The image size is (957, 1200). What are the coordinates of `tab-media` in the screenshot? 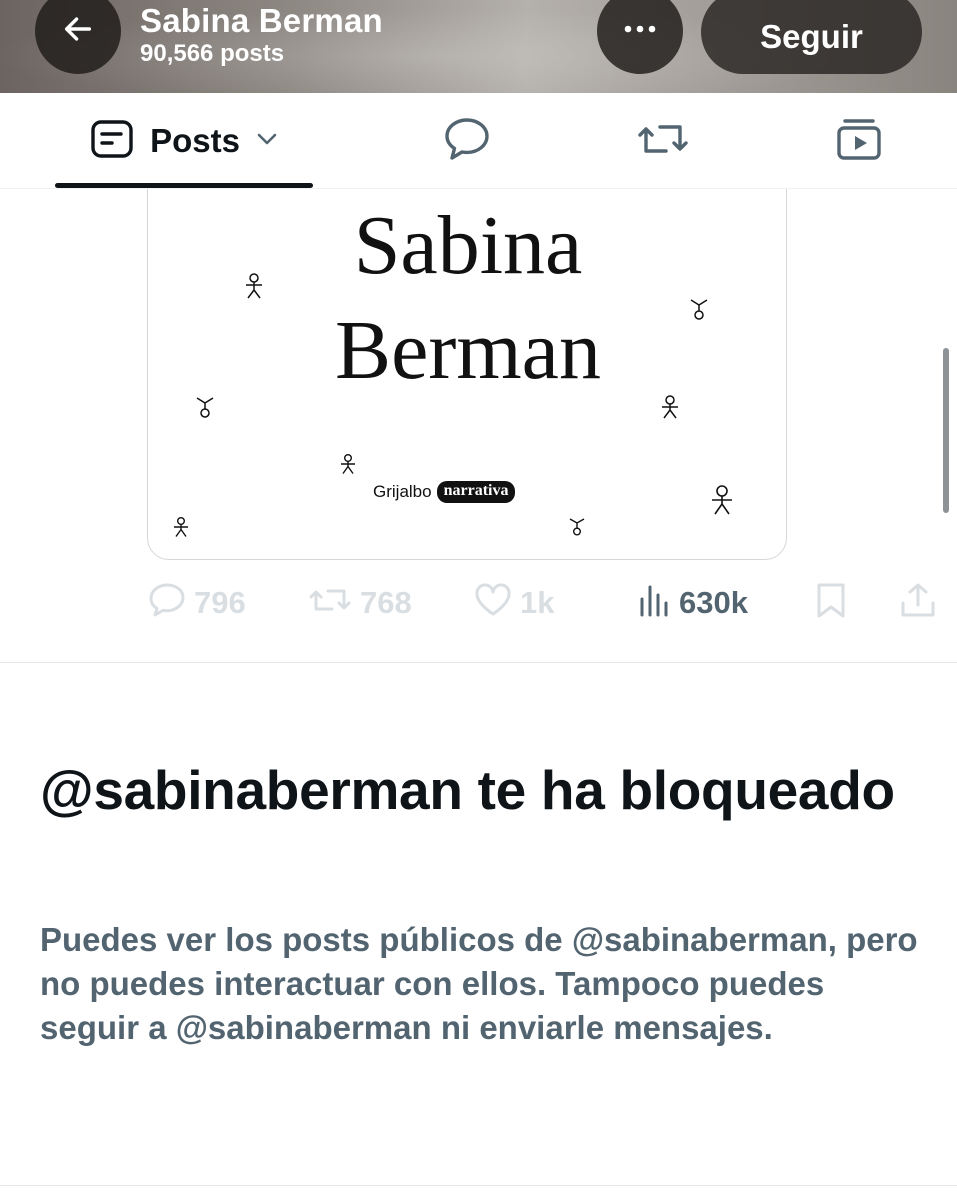 It's located at (859, 141).